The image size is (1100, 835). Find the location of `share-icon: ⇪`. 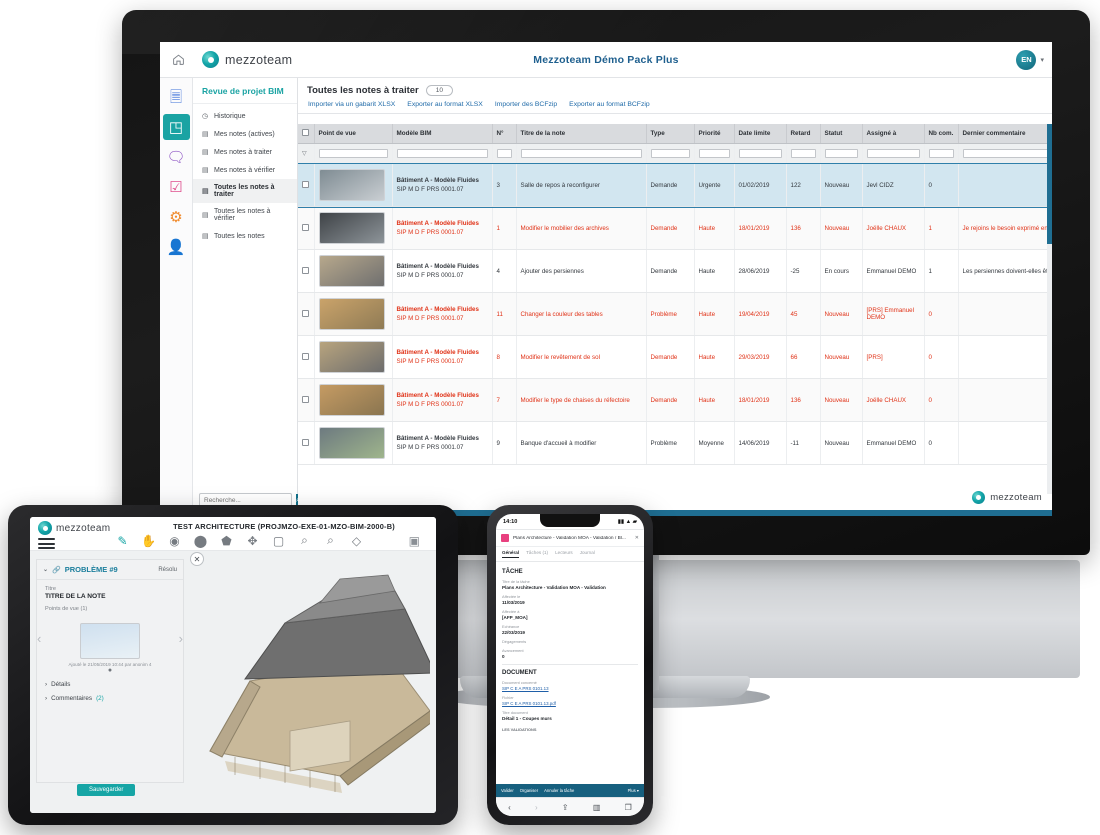

share-icon: ⇪ is located at coordinates (565, 807).